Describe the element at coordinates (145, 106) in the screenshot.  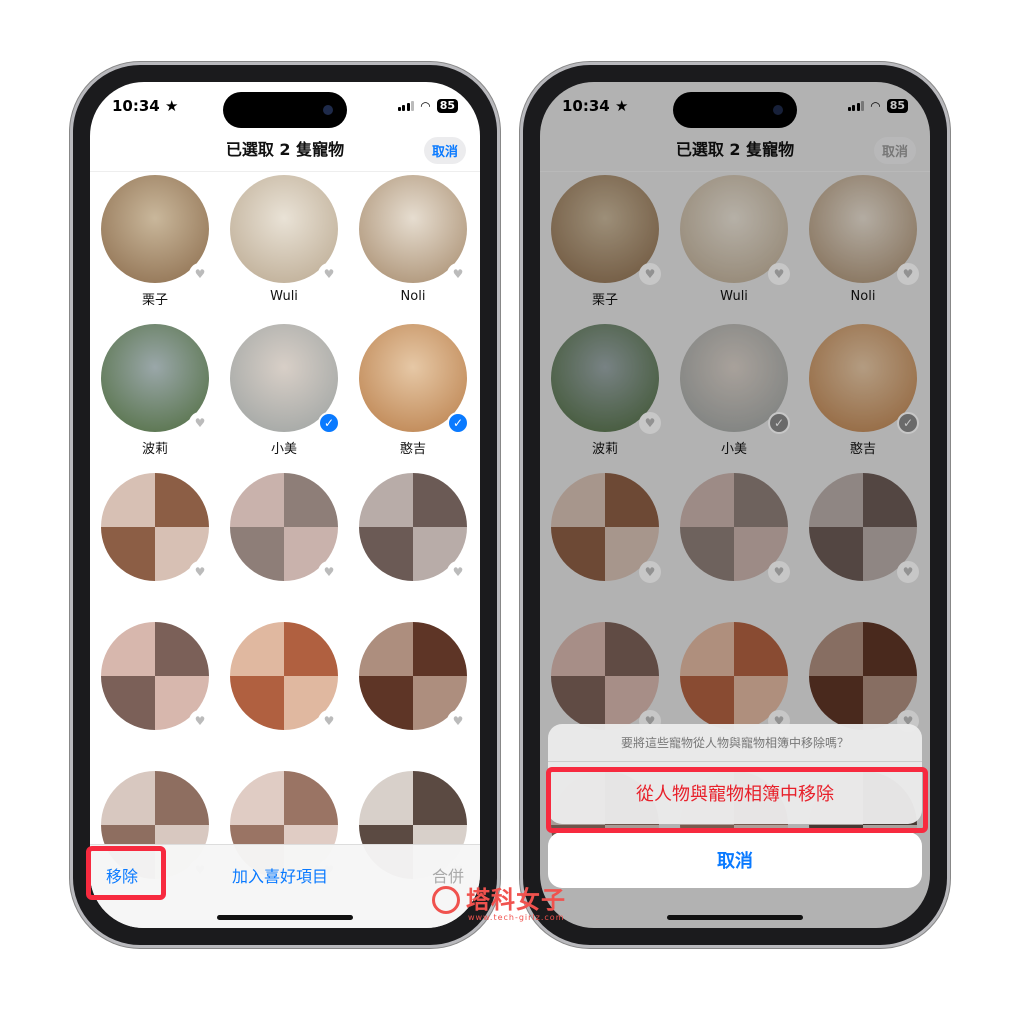
I see `status-time: 10:34 ★` at that location.